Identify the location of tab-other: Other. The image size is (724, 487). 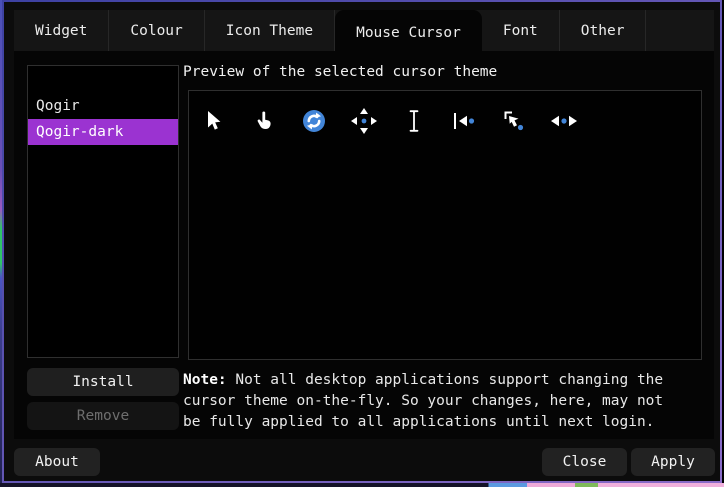
(603, 30).